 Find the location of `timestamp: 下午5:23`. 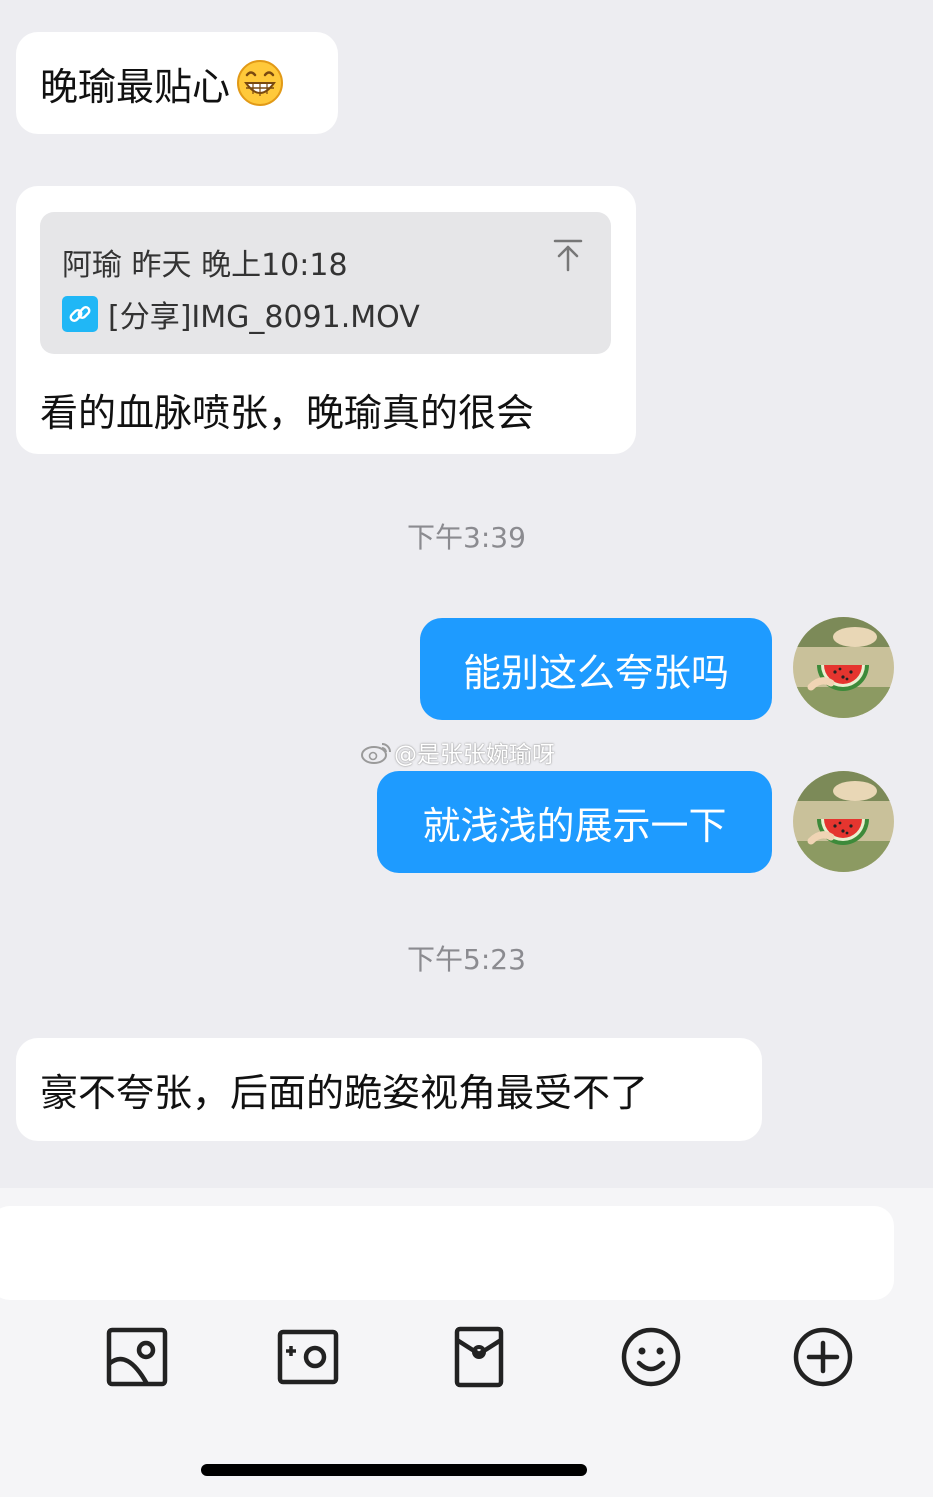

timestamp: 下午5:23 is located at coordinates (466, 959).